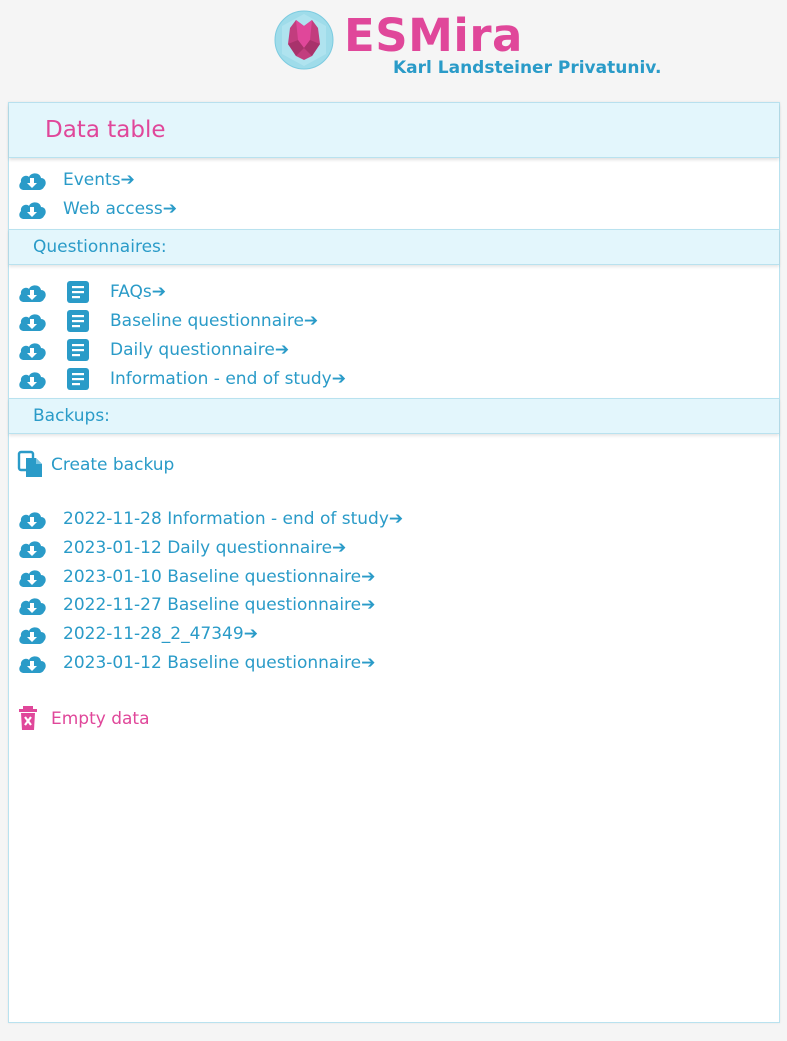 This screenshot has height=1041, width=787. Describe the element at coordinates (200, 350) in the screenshot. I see `questionnaire-label: Daily questionnaire➔` at that location.